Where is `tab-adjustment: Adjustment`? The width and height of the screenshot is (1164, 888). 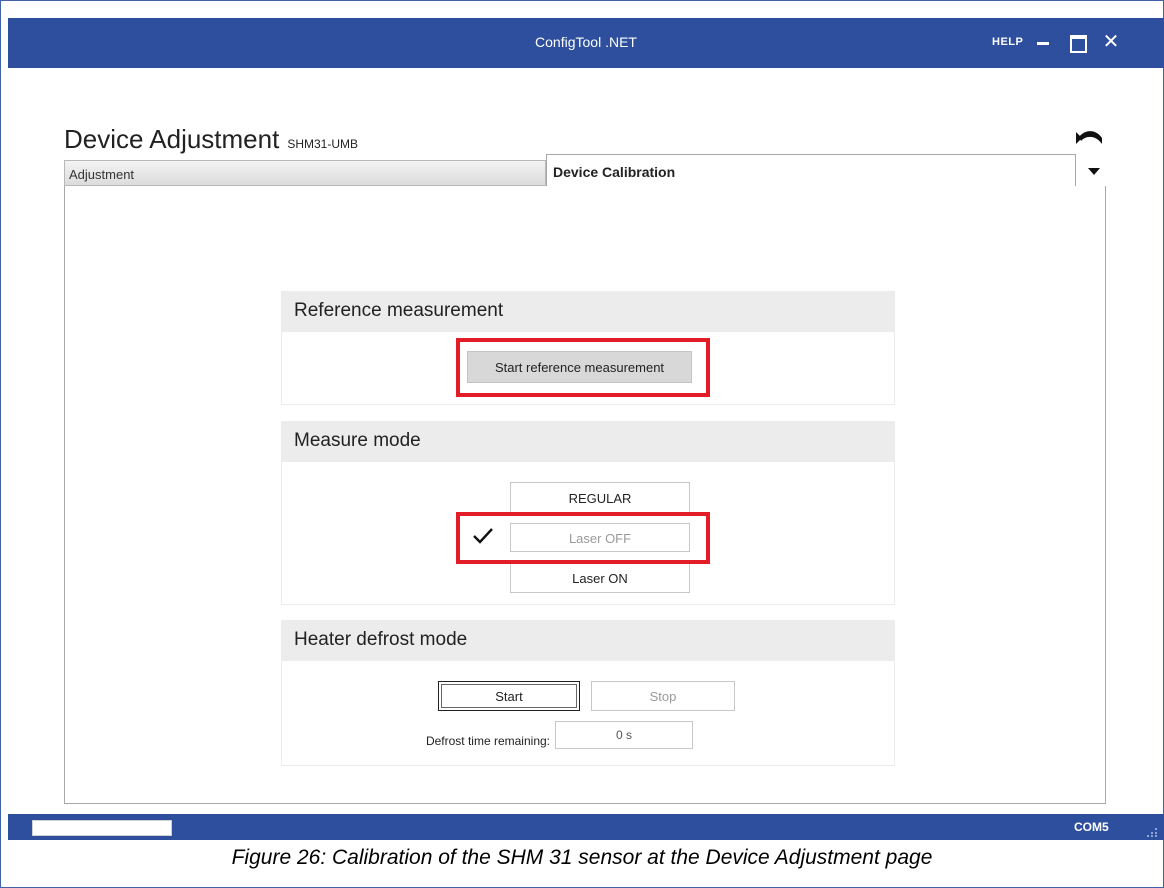 tab-adjustment: Adjustment is located at coordinates (305, 173).